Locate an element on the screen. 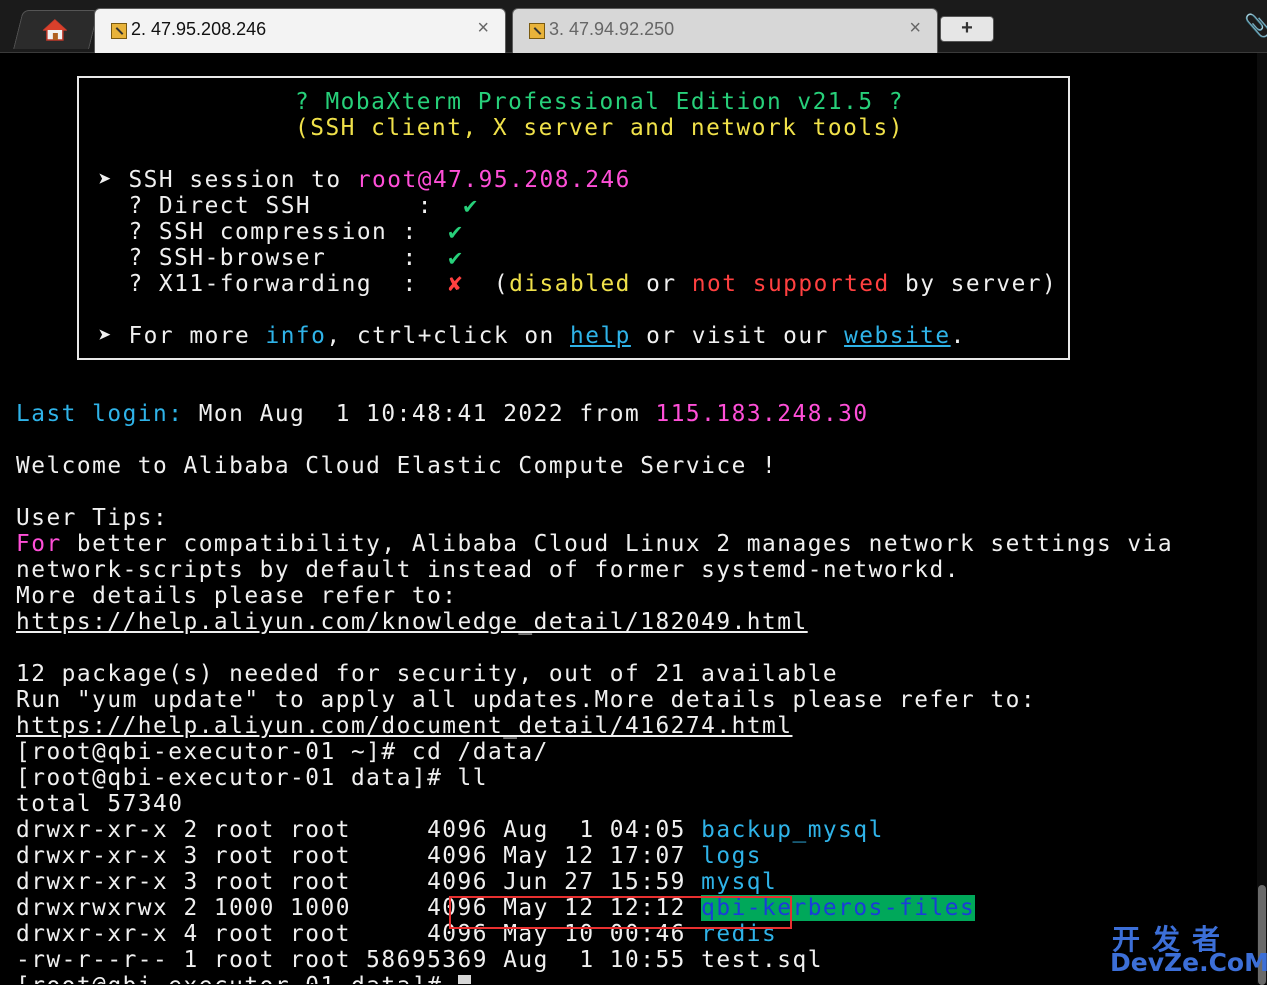 This screenshot has height=985, width=1267. tab-label: 2. 47.95.208.246 is located at coordinates (199, 29).